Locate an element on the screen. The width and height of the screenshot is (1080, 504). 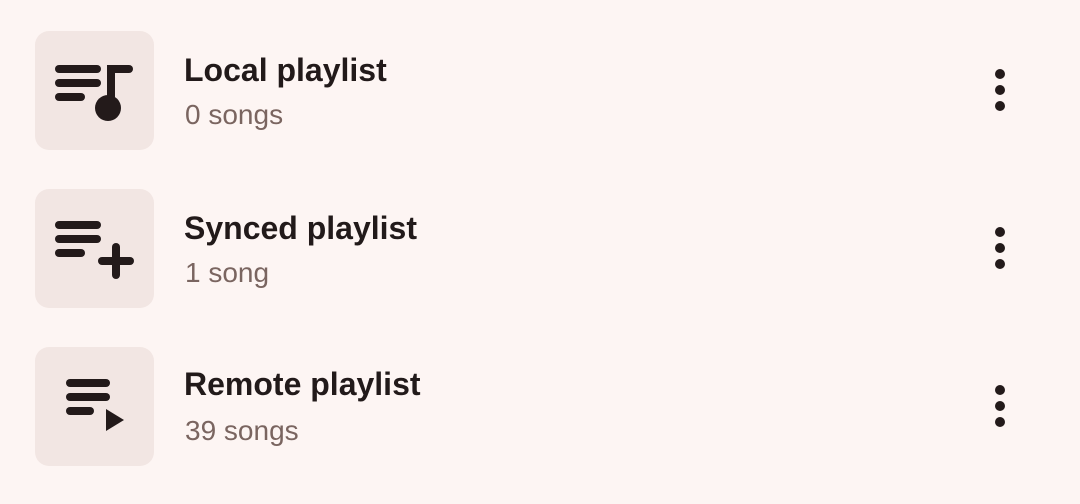
playlist-title: Local playlist is located at coordinates (285, 70).